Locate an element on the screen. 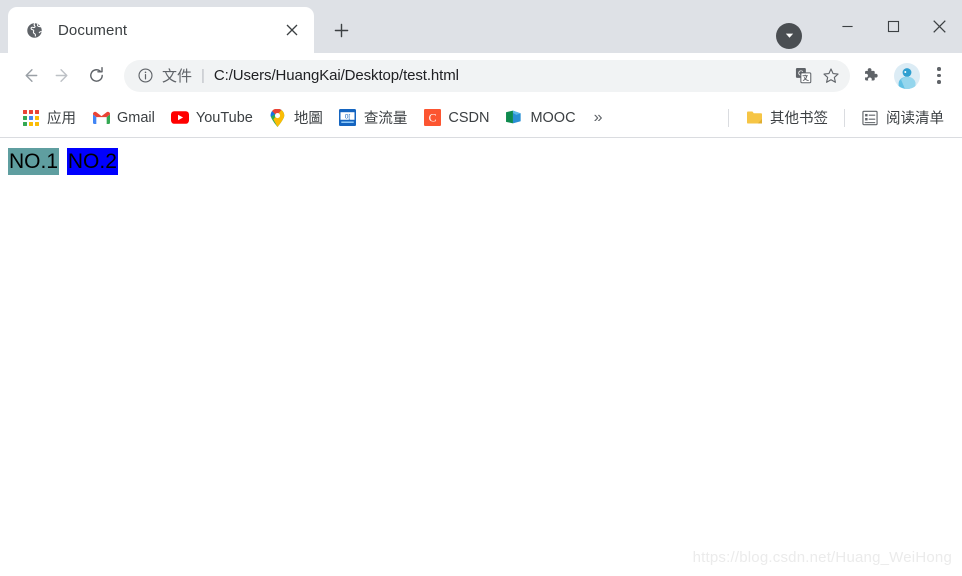 The image size is (962, 576). url-scheme-label: 文件 is located at coordinates (177, 76).